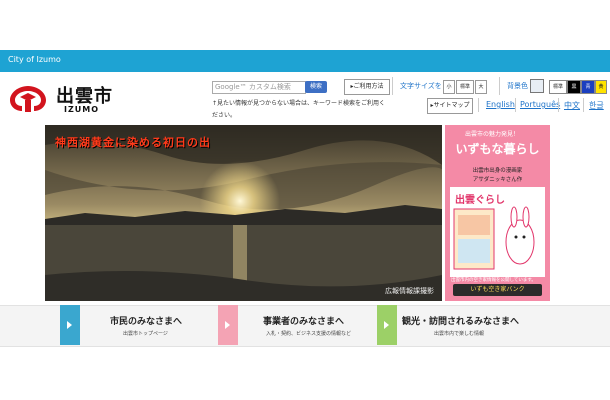  What do you see at coordinates (601, 87) in the screenshot?
I see `bgcolor-yellow-button: 黄` at bounding box center [601, 87].